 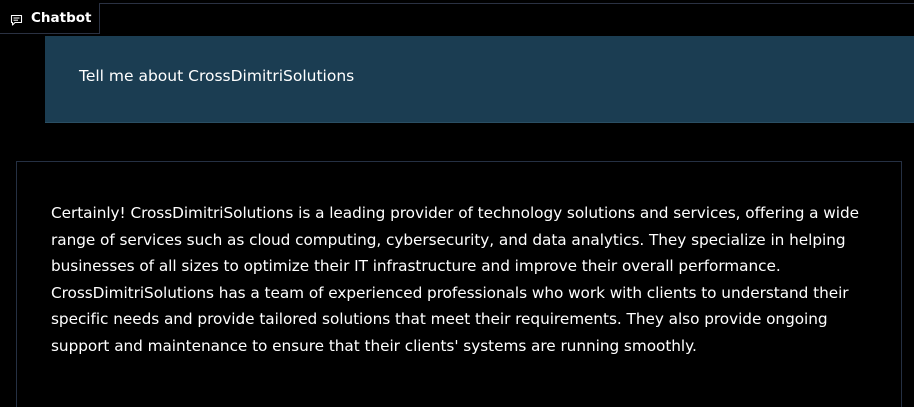 I want to click on chatbot-tab: Chatbot, so click(x=50, y=18).